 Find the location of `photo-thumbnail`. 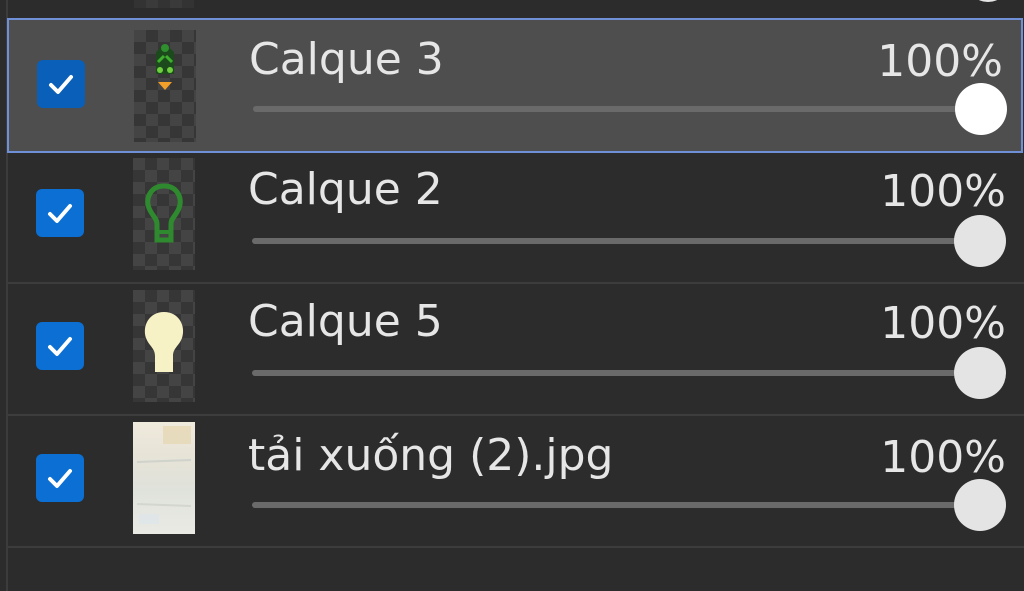

photo-thumbnail is located at coordinates (164, 478).